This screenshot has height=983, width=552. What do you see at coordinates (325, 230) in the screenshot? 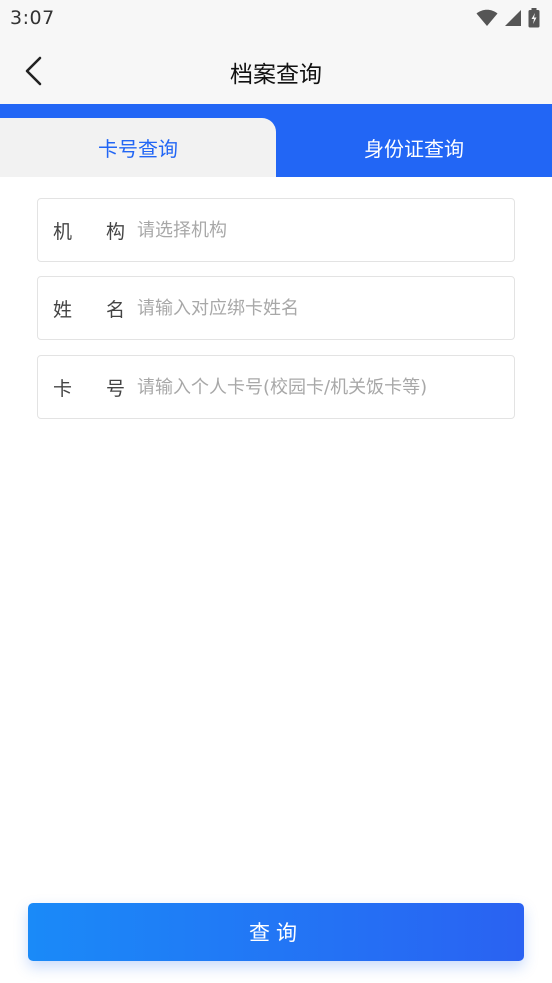
I see `institution-select` at bounding box center [325, 230].